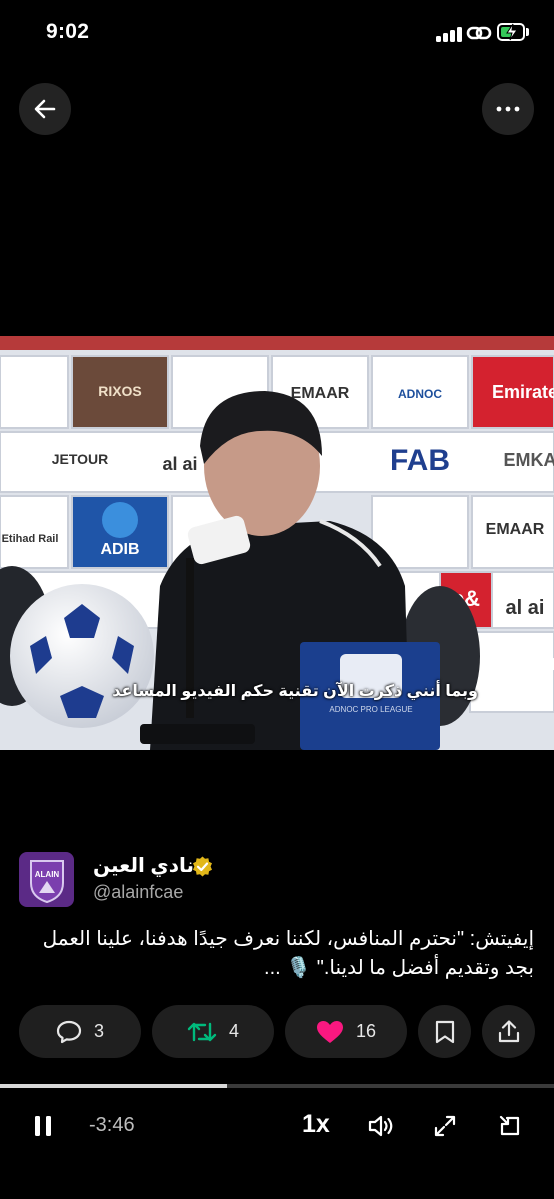 The width and height of the screenshot is (554, 1199). Describe the element at coordinates (346, 1031) in the screenshot. I see `like-button: 16` at that location.